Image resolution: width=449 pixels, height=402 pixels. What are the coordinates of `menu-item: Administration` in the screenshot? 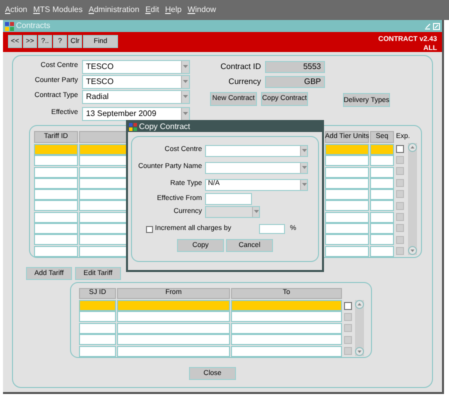 It's located at (114, 10).